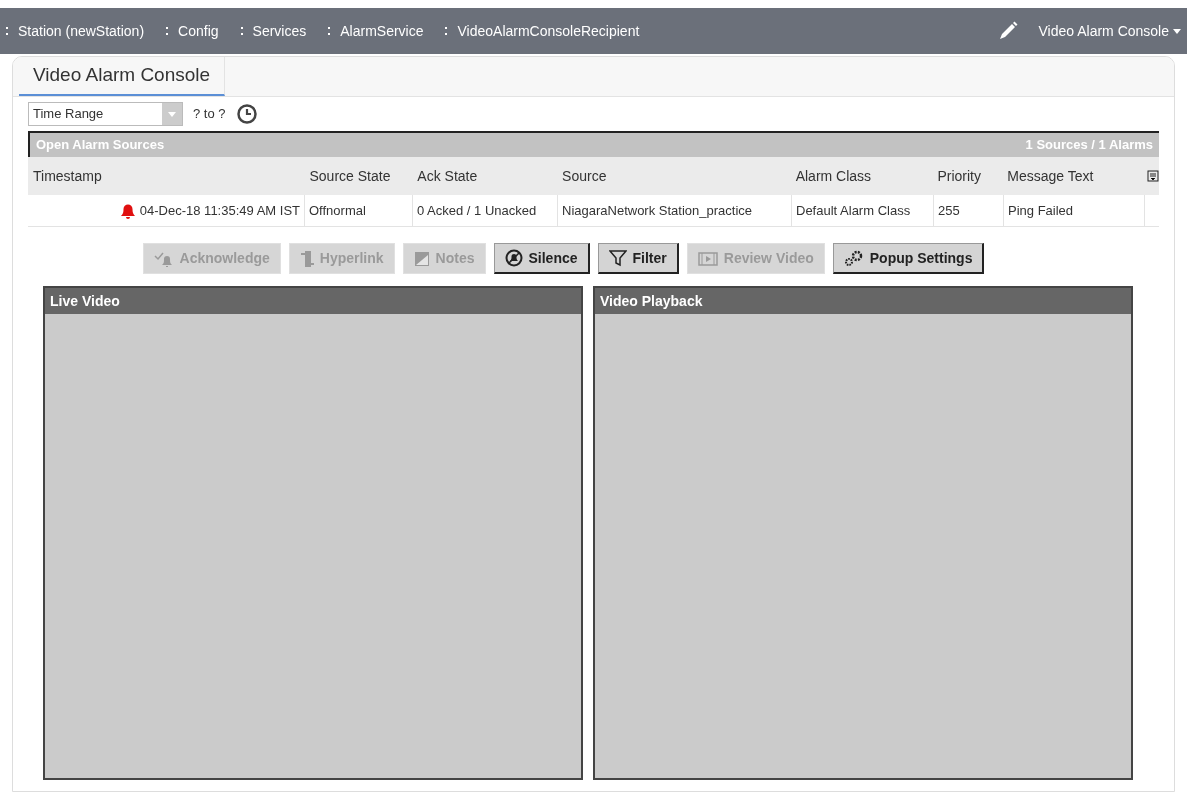  What do you see at coordinates (548, 31) in the screenshot?
I see `breadcrumb-link: VideoAlarmConsoleRecipient` at bounding box center [548, 31].